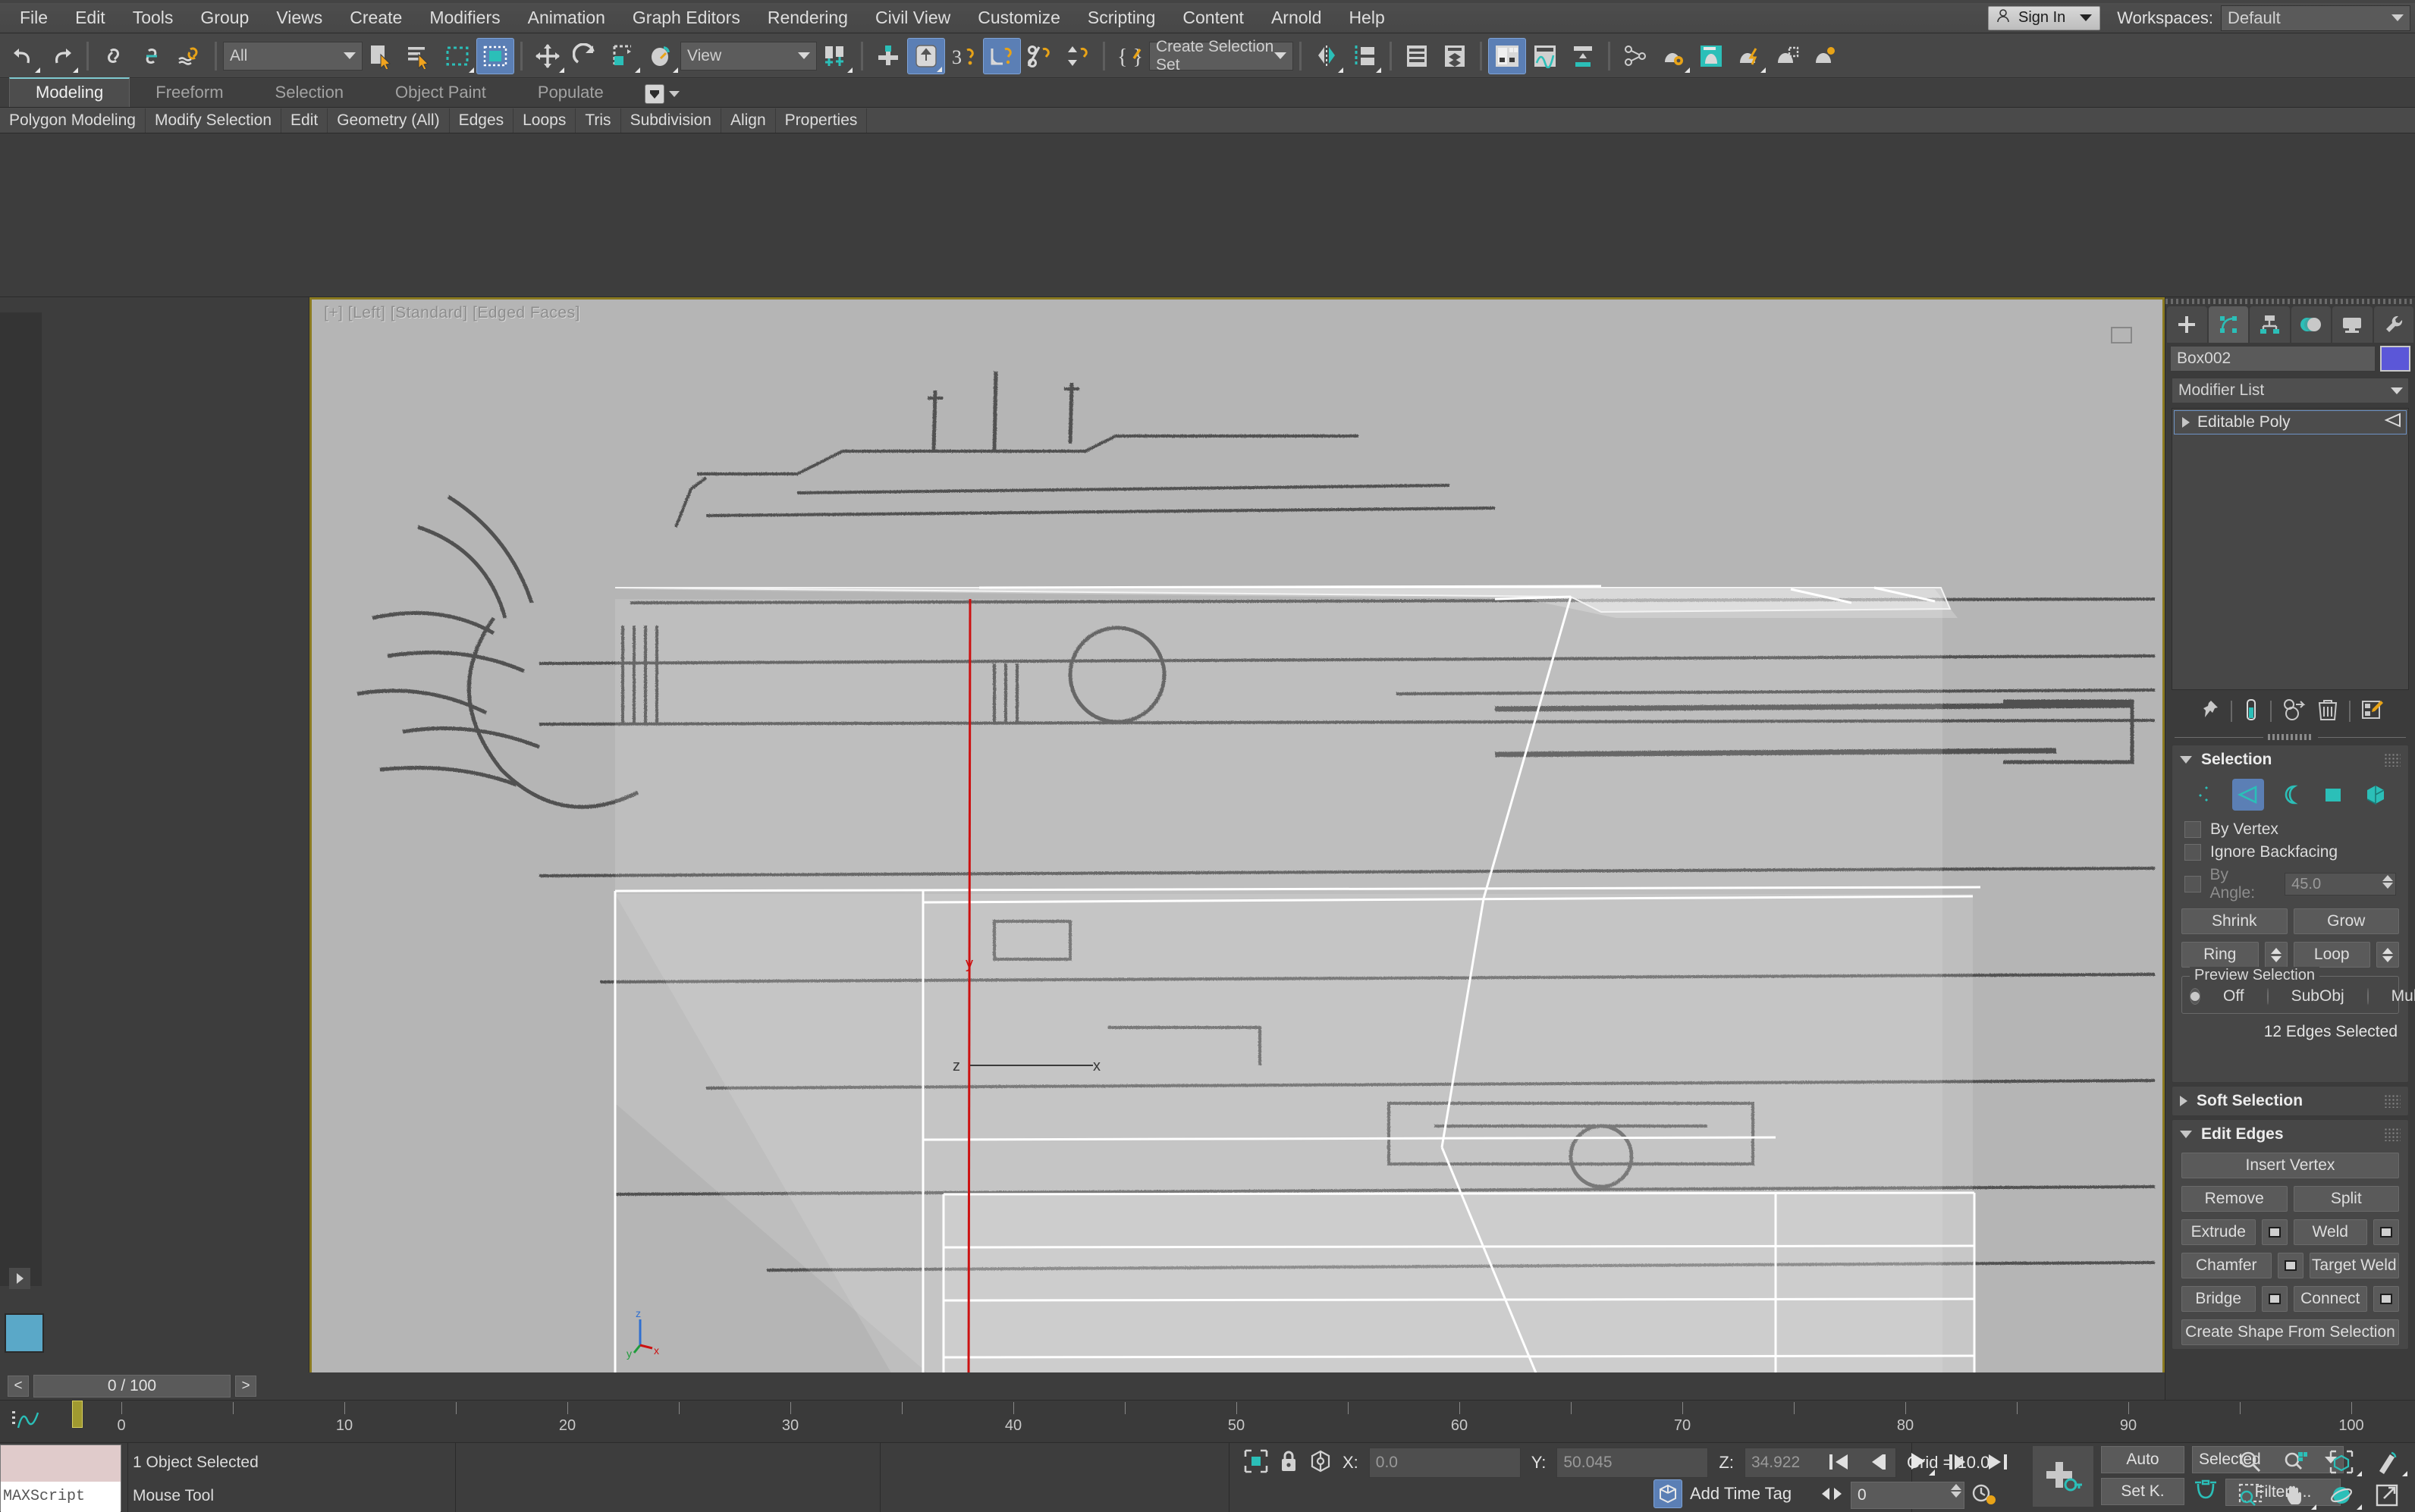 This screenshot has height=1512, width=2415. Describe the element at coordinates (2291, 795) in the screenshot. I see `border-icon` at that location.